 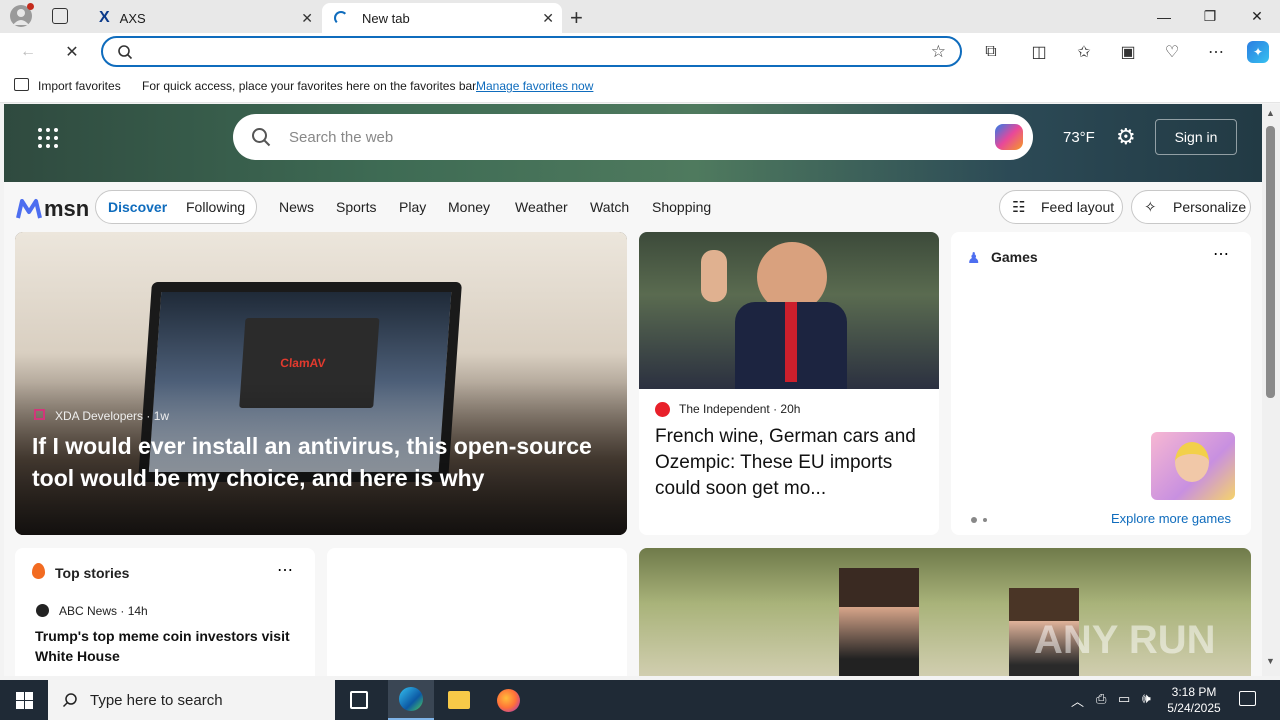 I want to click on web-search-box: Search the web, so click(x=633, y=137).